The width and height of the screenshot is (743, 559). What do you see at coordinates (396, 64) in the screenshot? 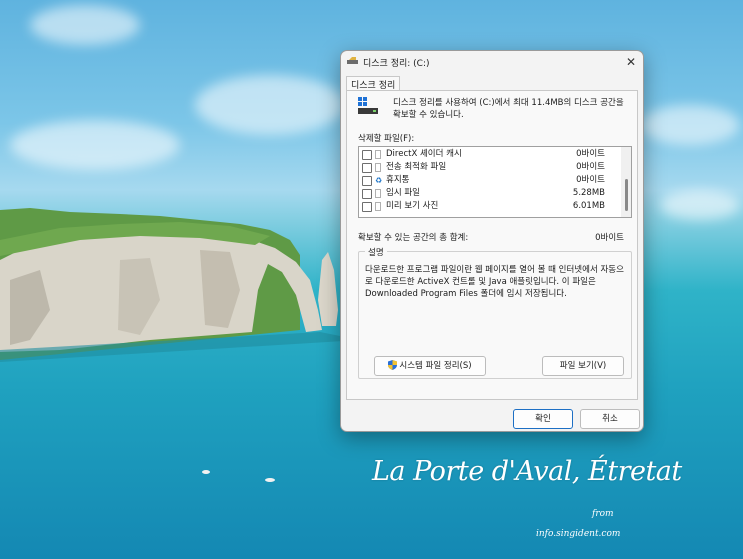
I see `window-title: 디스크 정리: (C:)` at bounding box center [396, 64].